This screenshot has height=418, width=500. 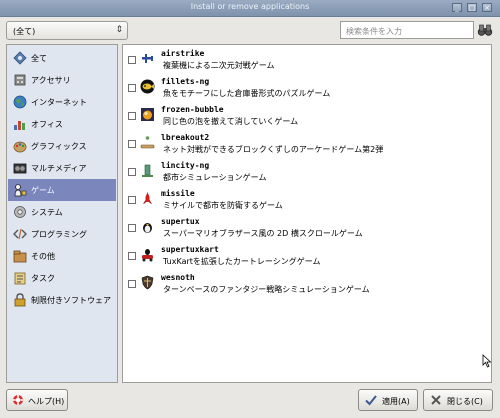 I want to click on sidebar-item-label: オフィス, so click(x=47, y=124).